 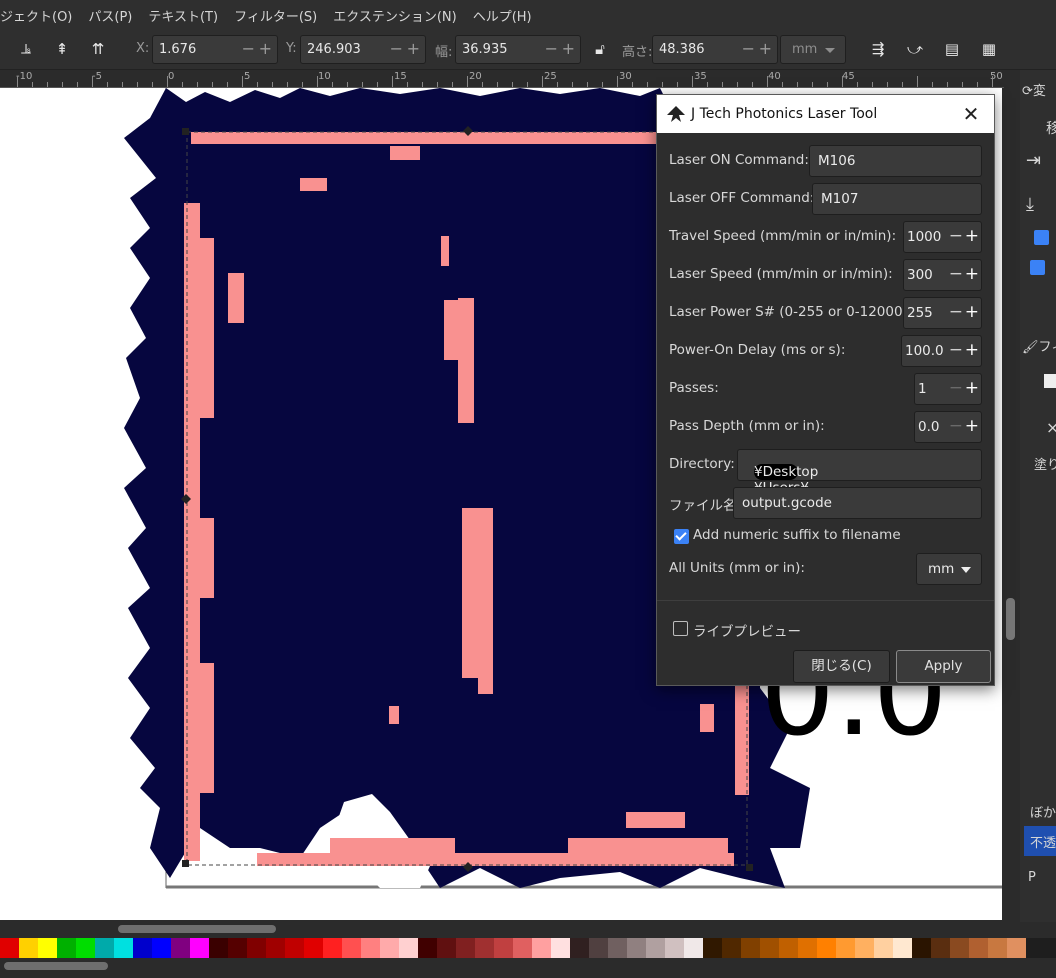 I want to click on dock-tab-transform: ⟳変, so click(x=1034, y=89).